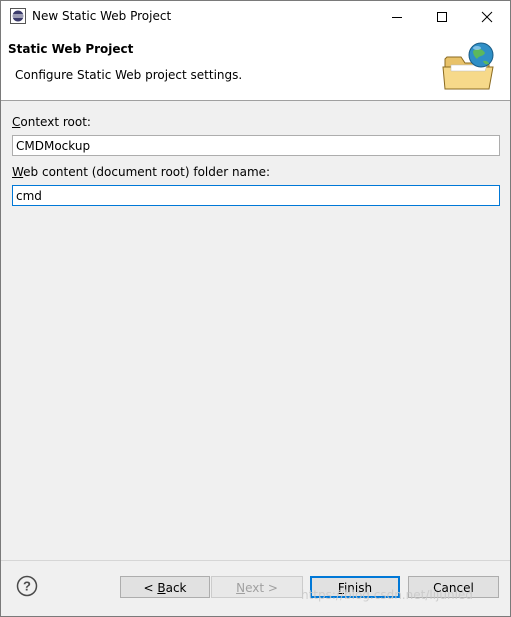  I want to click on minimize-icon, so click(397, 17).